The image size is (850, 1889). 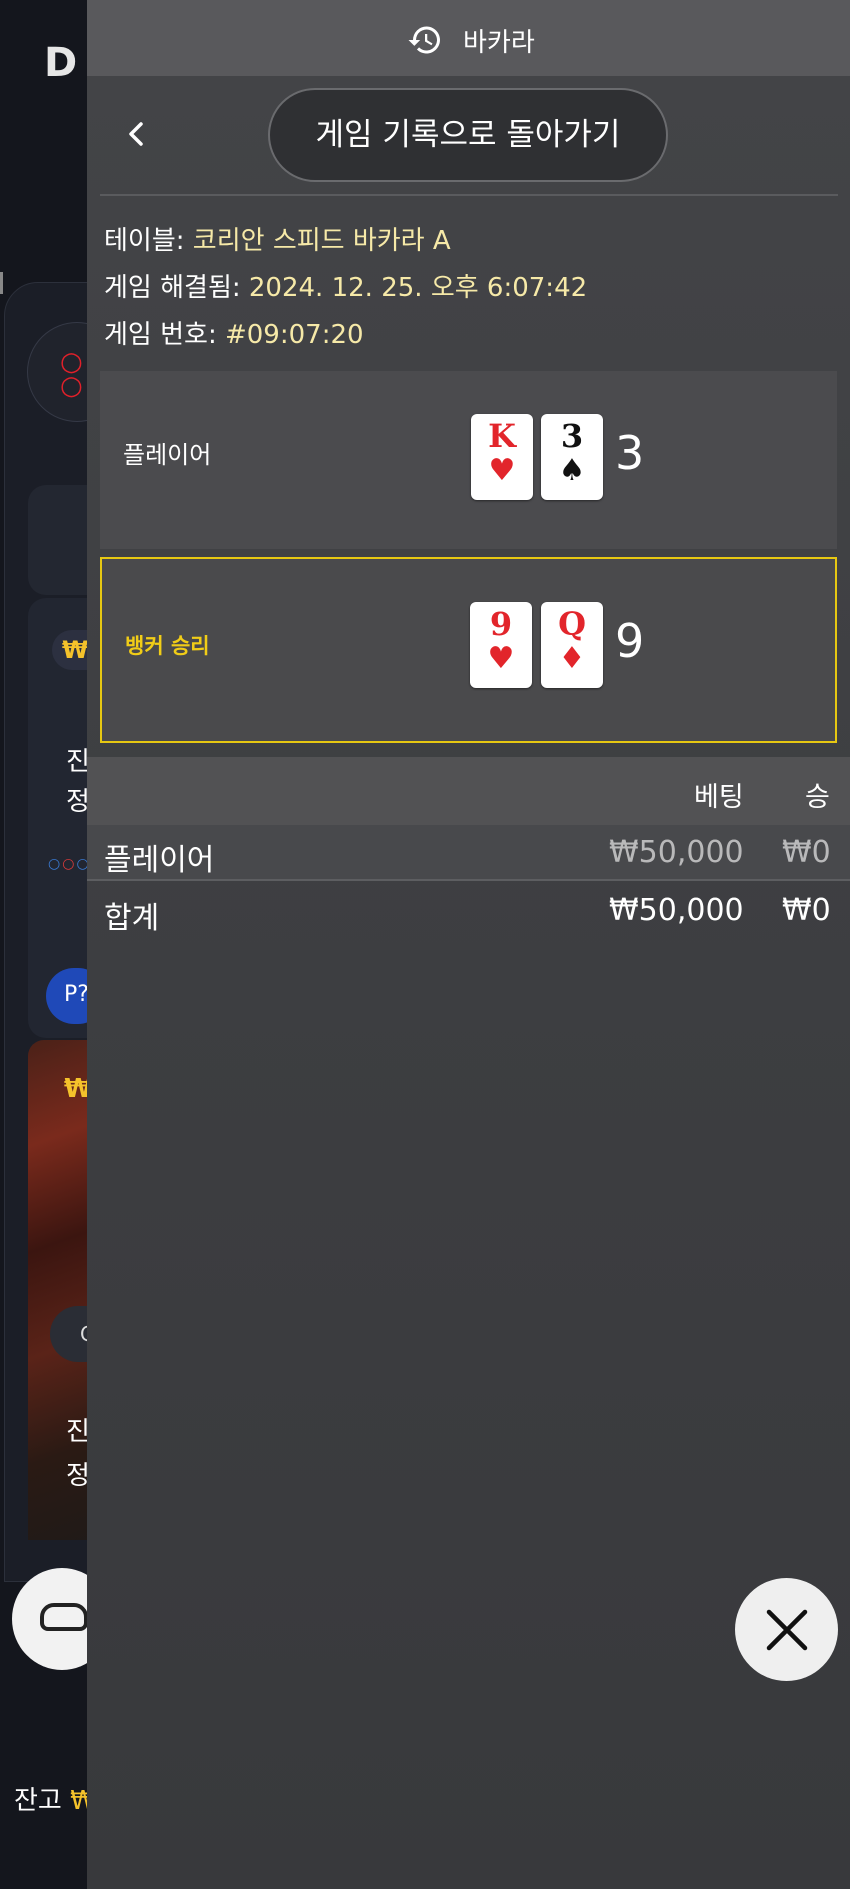 I want to click on player-hand-label: 플레이어, so click(x=167, y=455).